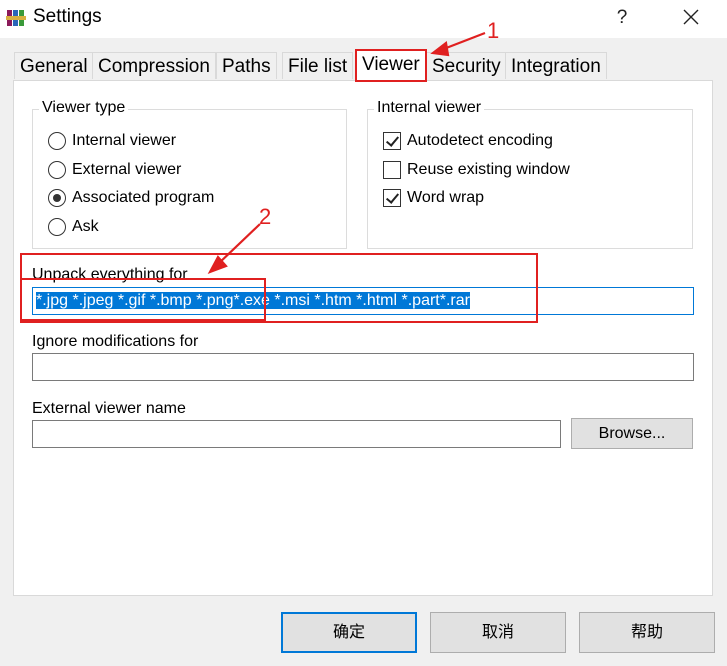  Describe the element at coordinates (67, 16) in the screenshot. I see `window-title: Settings` at that location.